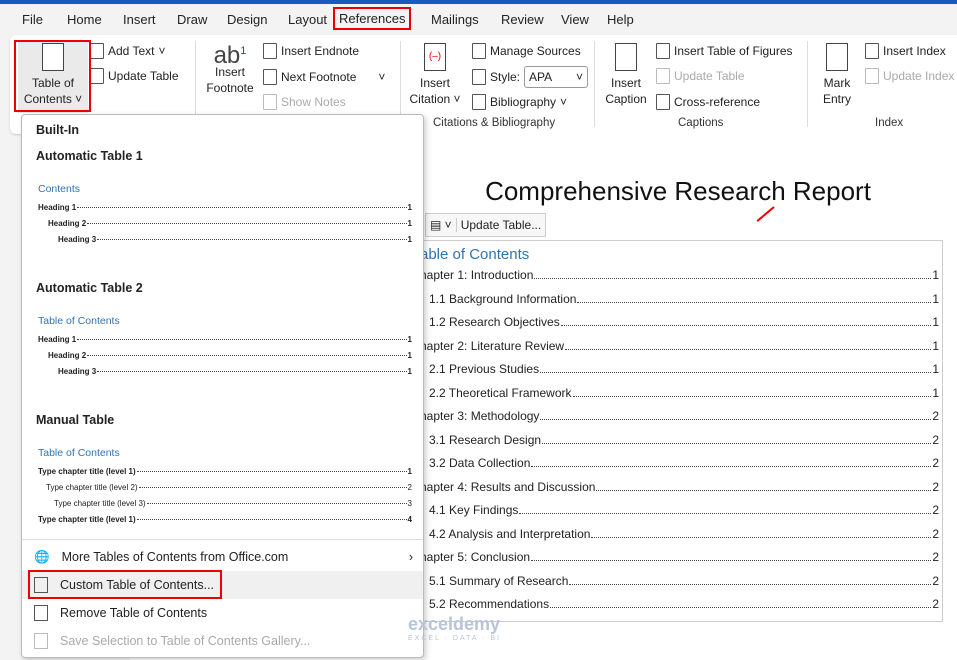  Describe the element at coordinates (541, 77) in the screenshot. I see `style-value: APA` at that location.